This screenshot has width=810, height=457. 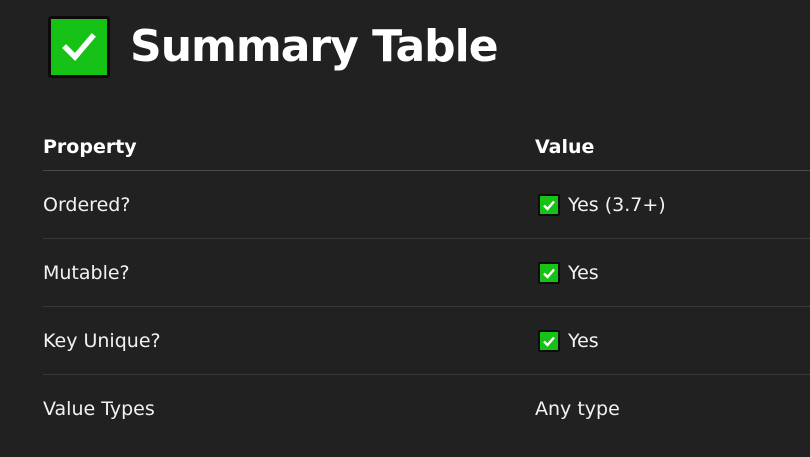 I want to click on property-cell: Mutable?, so click(x=86, y=272).